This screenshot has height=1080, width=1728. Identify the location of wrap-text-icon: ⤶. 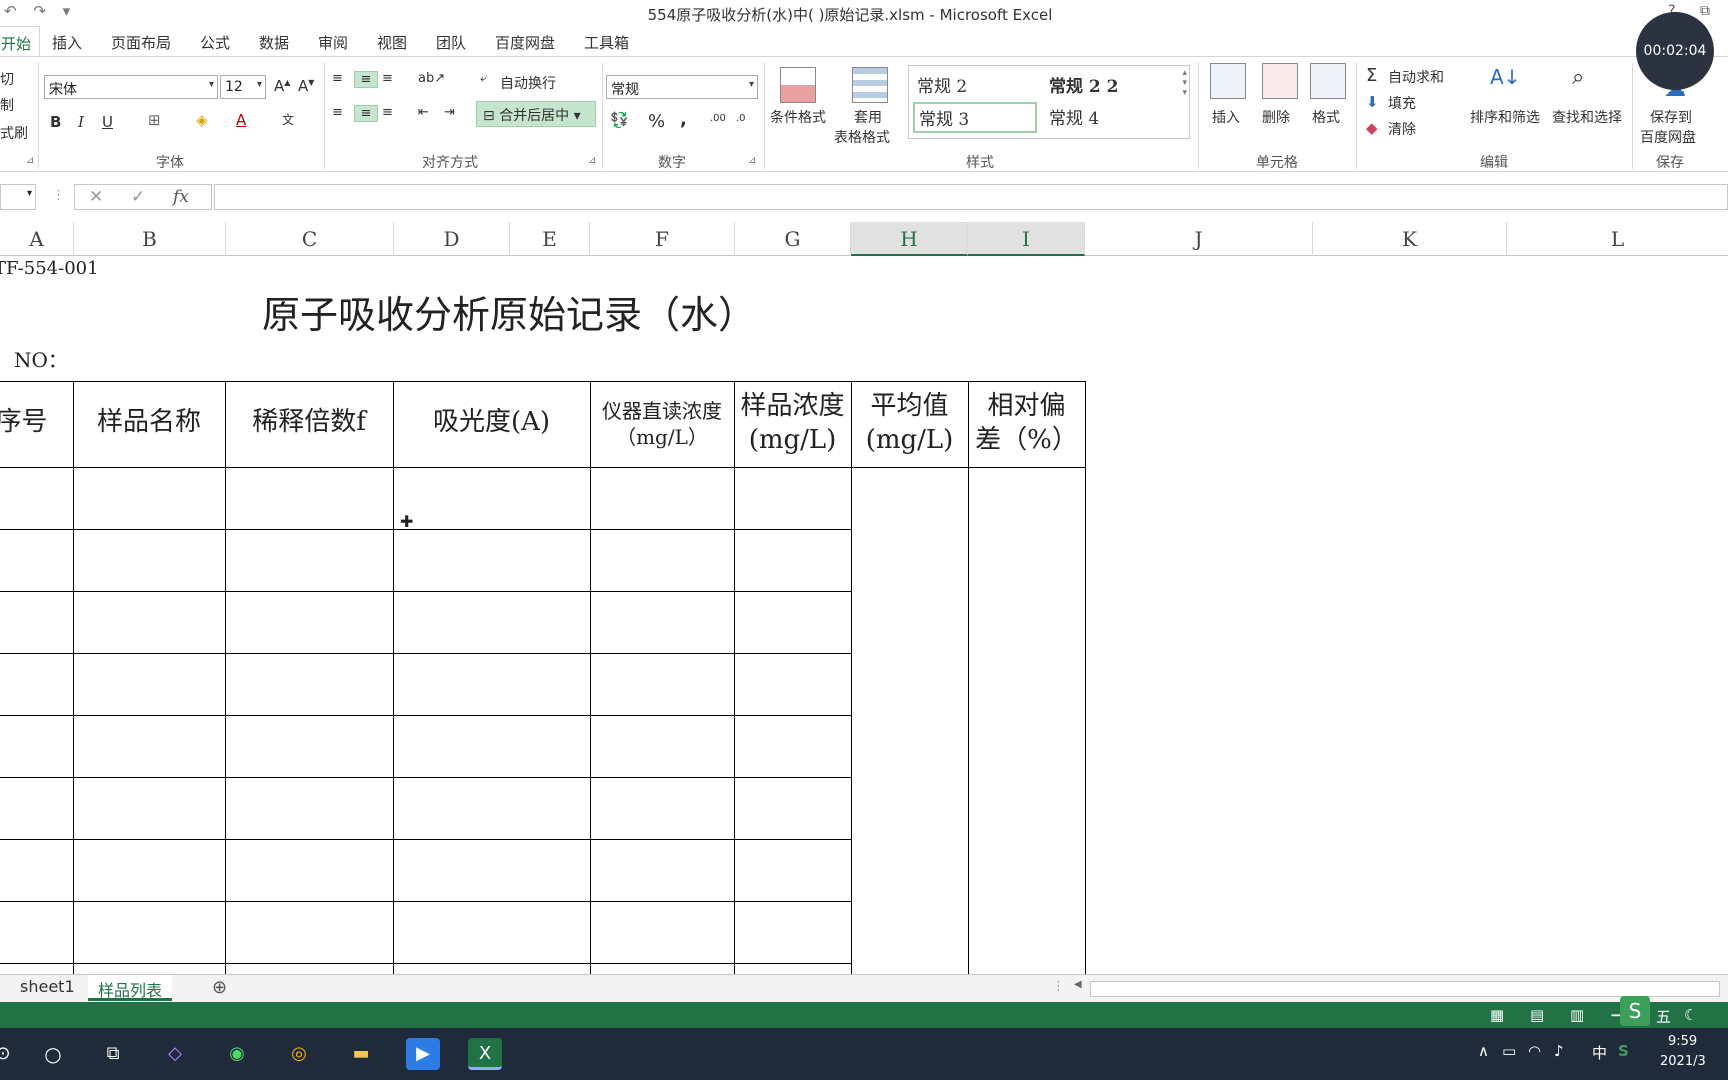
(483, 78).